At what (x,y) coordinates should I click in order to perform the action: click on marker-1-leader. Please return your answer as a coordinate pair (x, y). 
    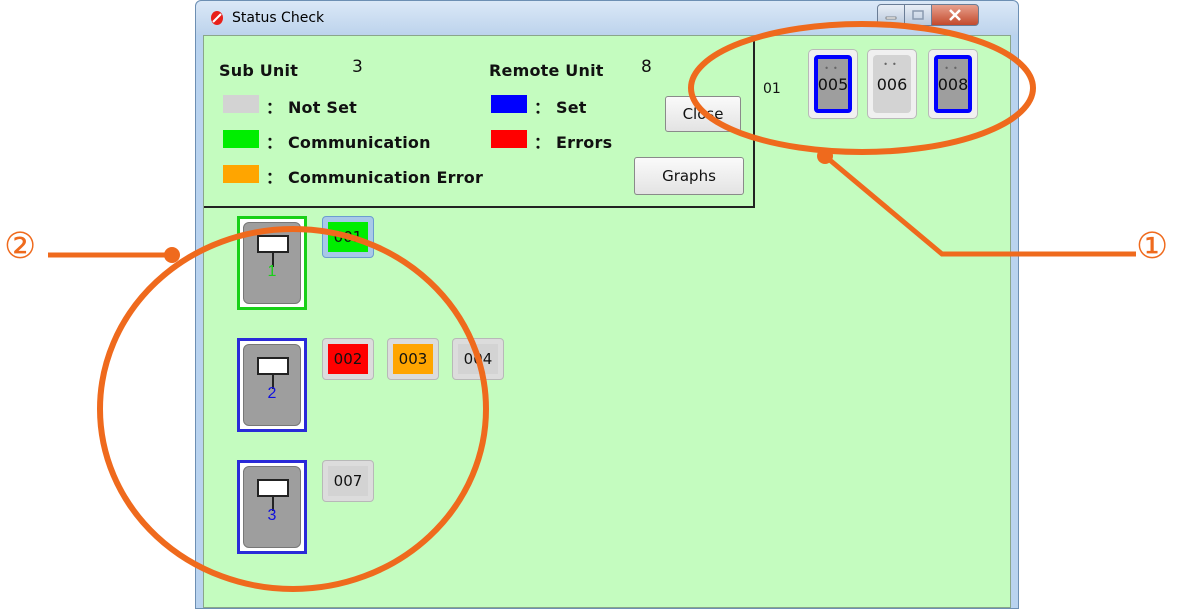
    Looking at the image, I should click on (979, 205).